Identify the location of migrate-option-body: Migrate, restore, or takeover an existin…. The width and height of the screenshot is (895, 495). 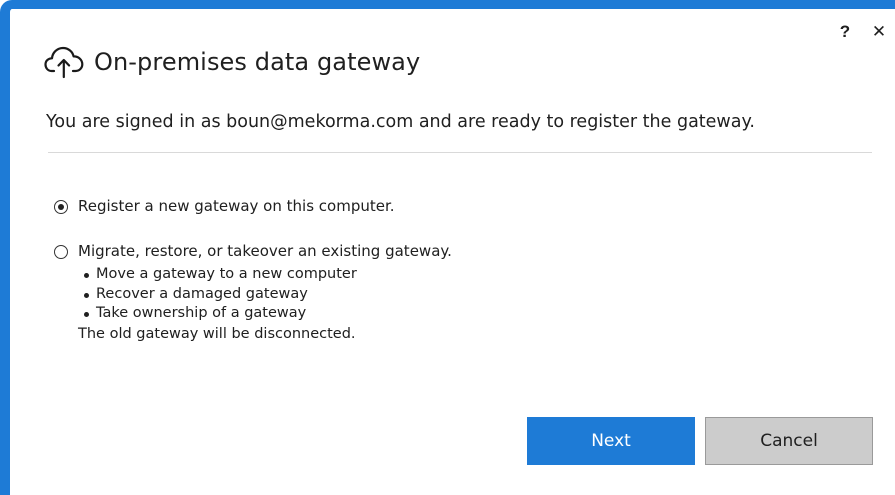
(265, 293).